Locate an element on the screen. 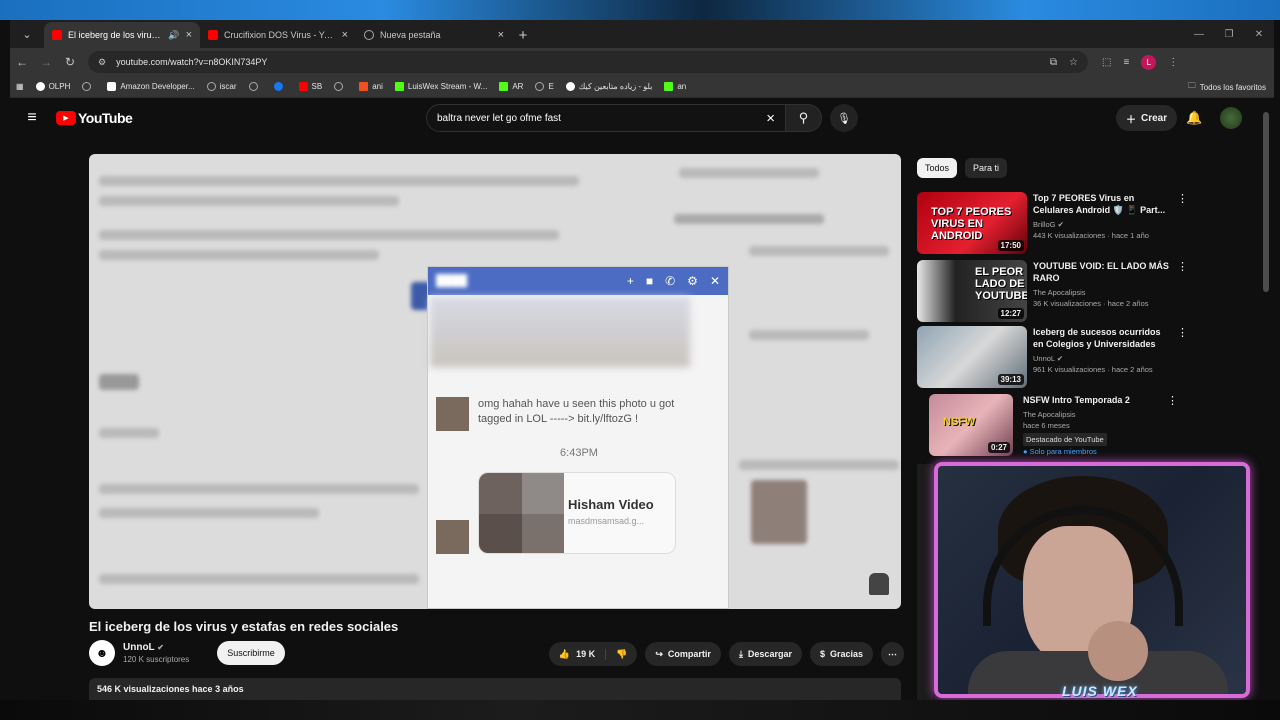 Image resolution: width=1280 pixels, height=720 pixels. channel-row: ☻ UnnoL ✔ 120 K suscriptores Suscribirme is located at coordinates (187, 653).